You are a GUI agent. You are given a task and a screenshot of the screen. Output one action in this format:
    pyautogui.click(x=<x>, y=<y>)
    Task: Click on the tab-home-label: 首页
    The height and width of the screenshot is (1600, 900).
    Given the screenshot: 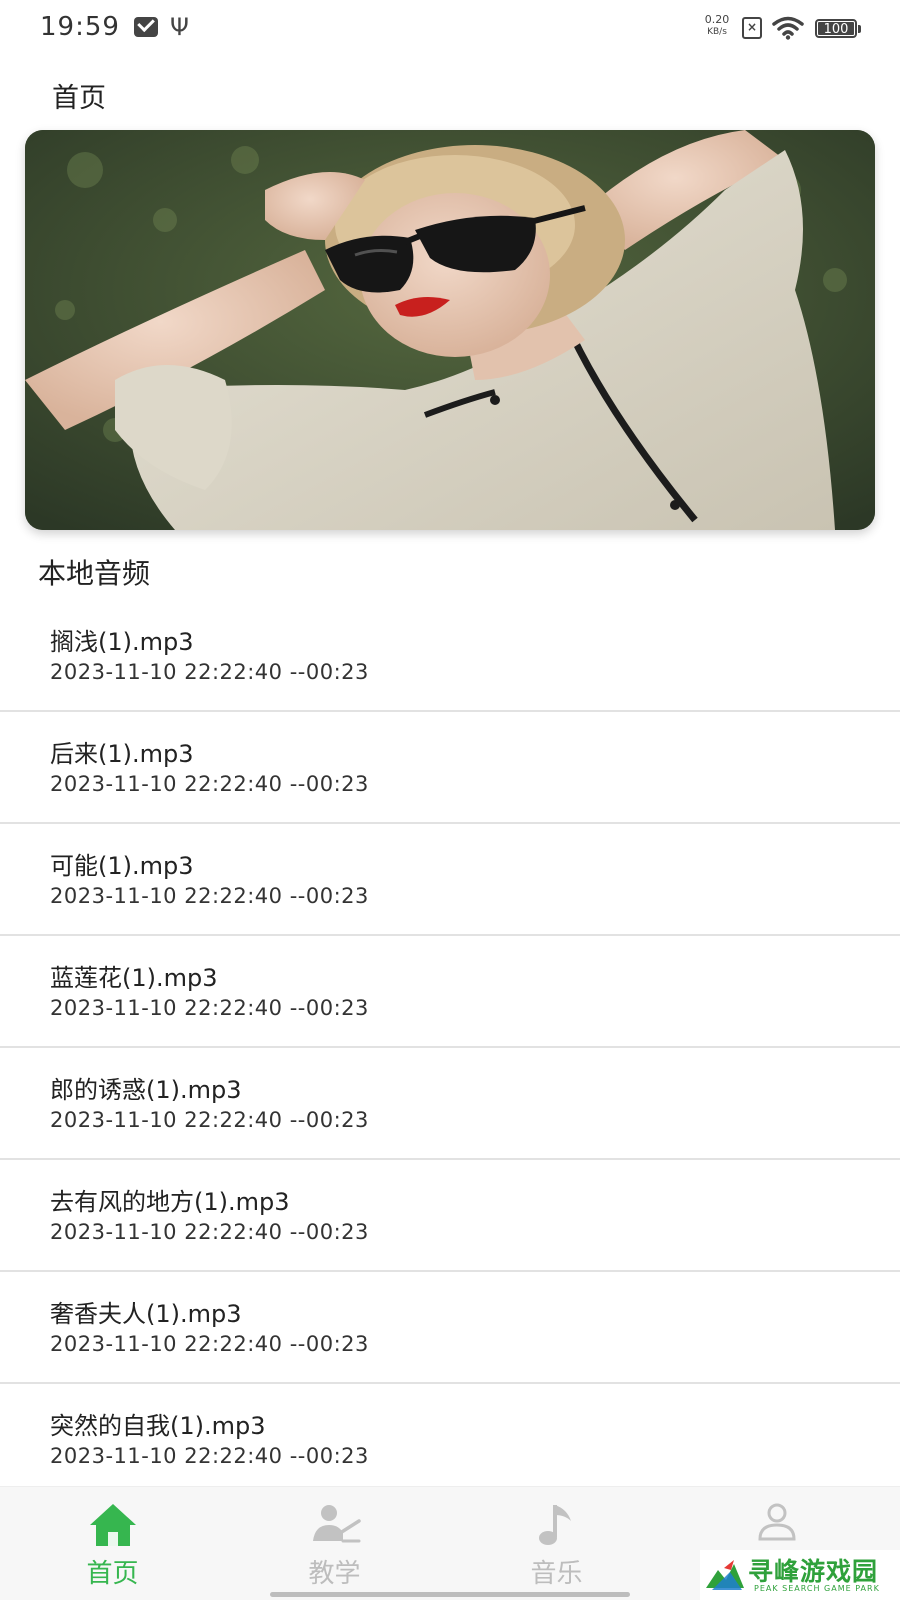 What is the action you would take?
    pyautogui.click(x=112, y=1574)
    